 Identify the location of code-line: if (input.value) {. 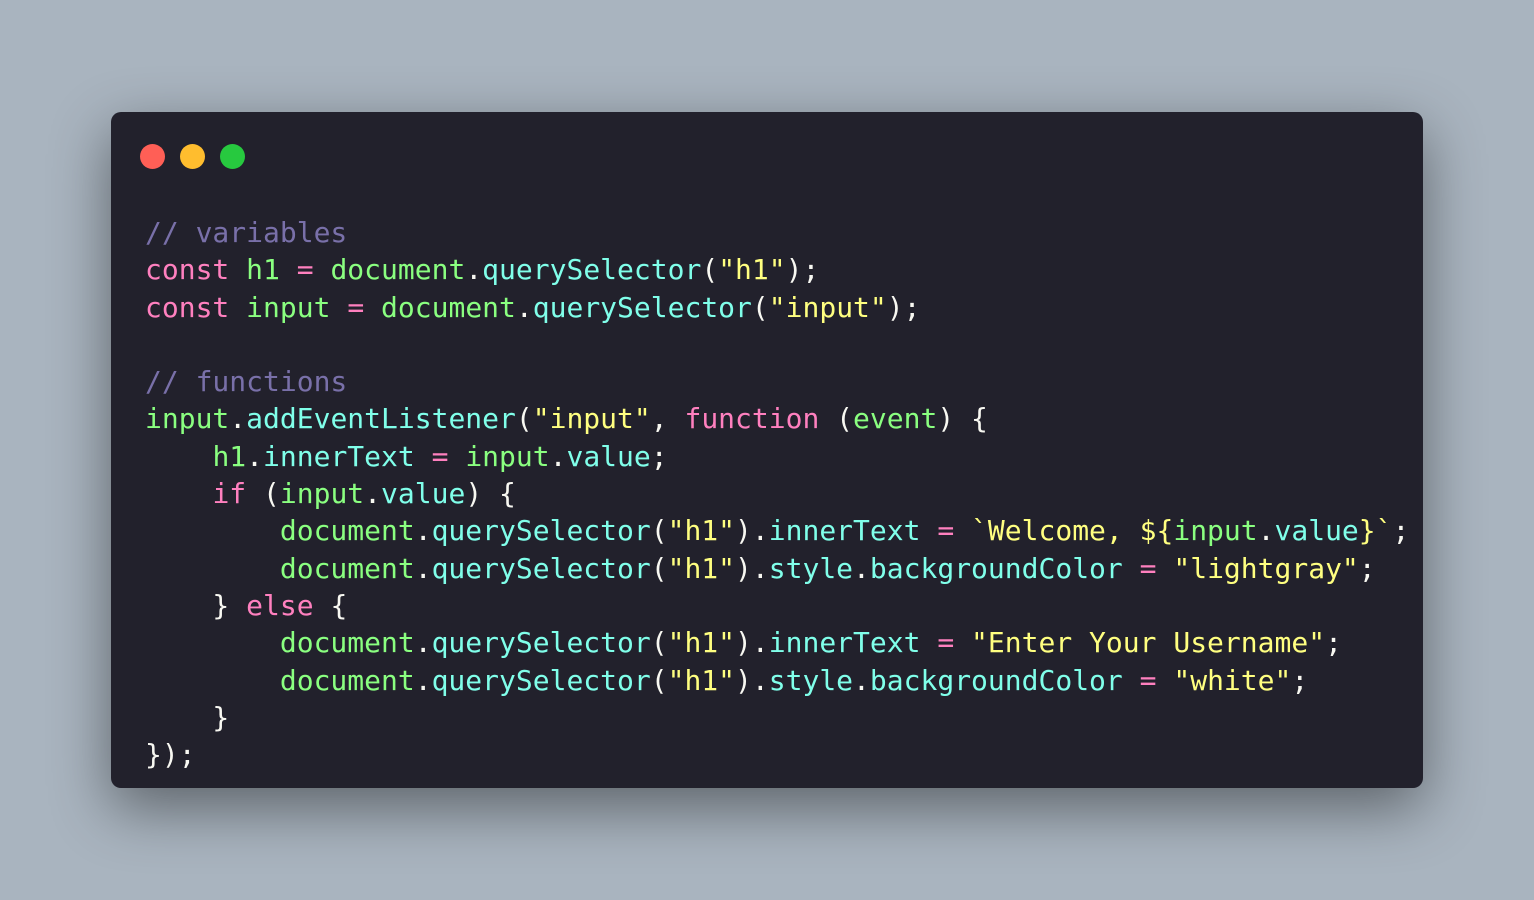
(777, 493).